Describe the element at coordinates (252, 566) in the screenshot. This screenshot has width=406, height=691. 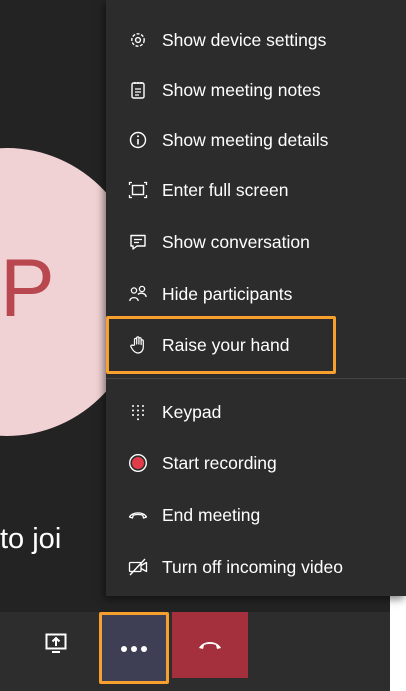
I see `menu-item-label: Turn off incoming video` at that location.